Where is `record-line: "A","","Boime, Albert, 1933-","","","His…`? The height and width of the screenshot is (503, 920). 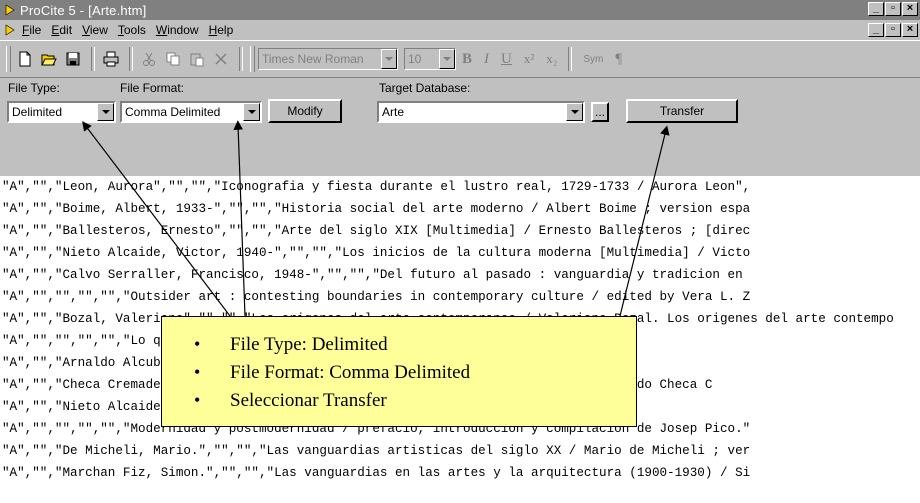 record-line: "A","","Boime, Albert, 1933-","","","His… is located at coordinates (376, 209).